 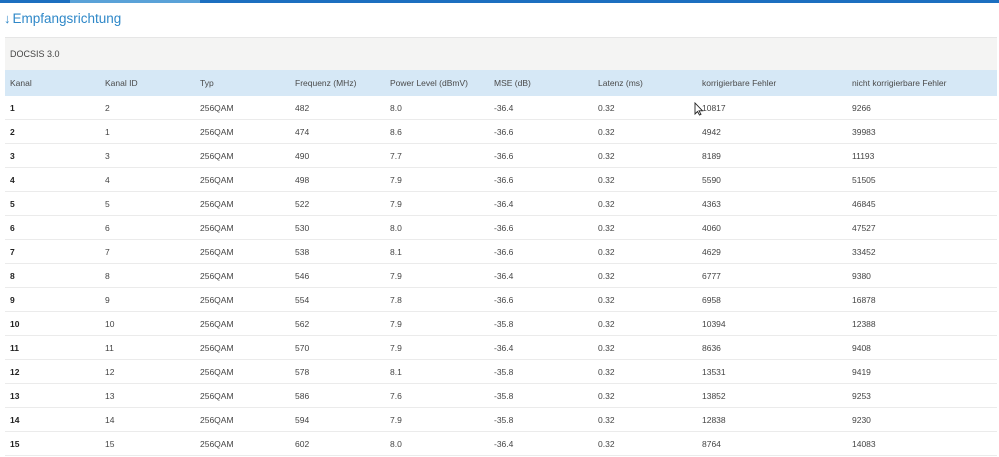 What do you see at coordinates (207, 83) in the screenshot?
I see `column-header: Typ` at bounding box center [207, 83].